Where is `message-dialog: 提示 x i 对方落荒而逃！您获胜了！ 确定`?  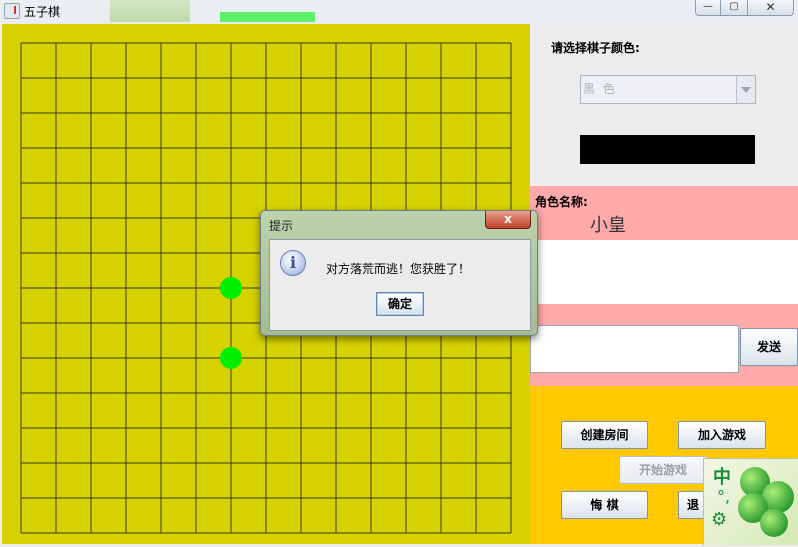 message-dialog: 提示 x i 对方落荒而逃！您获胜了！ 确定 is located at coordinates (399, 273).